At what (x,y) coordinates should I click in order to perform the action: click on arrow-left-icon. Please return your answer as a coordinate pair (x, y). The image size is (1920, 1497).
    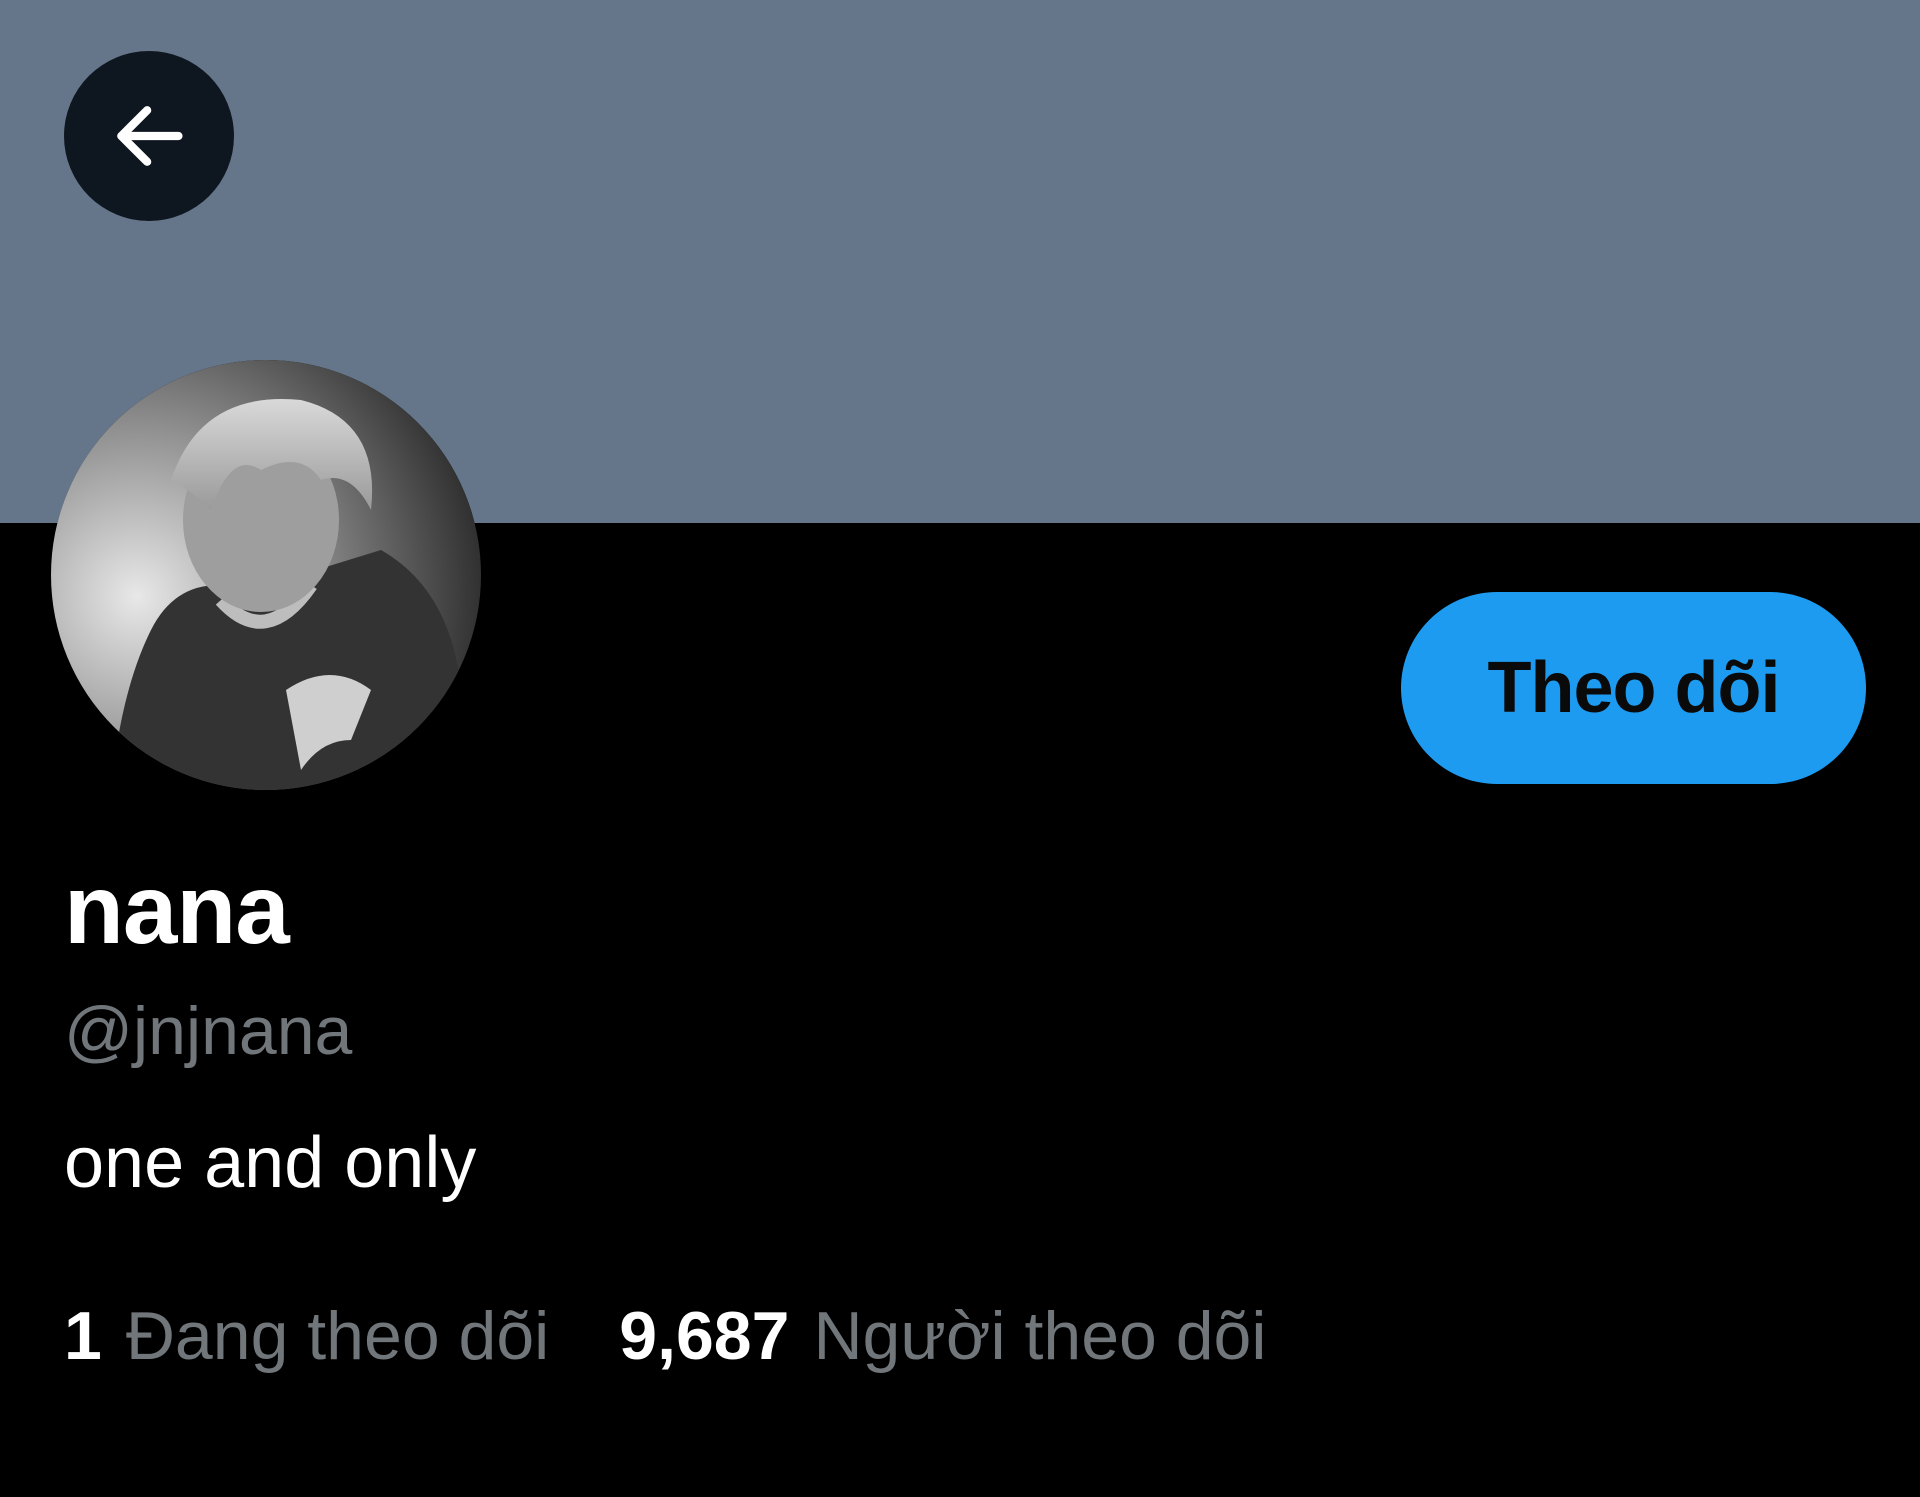
    Looking at the image, I should click on (150, 136).